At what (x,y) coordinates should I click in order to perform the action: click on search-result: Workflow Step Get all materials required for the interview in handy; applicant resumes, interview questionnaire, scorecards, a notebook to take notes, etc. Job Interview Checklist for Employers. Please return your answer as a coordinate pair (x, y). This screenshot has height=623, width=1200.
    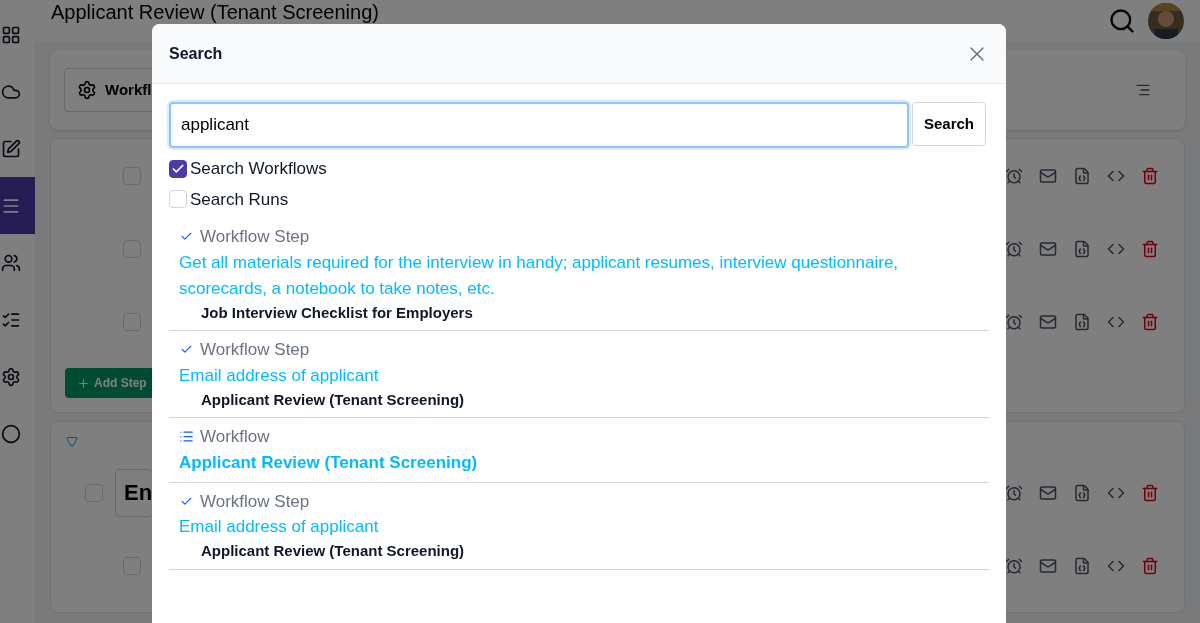
    Looking at the image, I should click on (579, 274).